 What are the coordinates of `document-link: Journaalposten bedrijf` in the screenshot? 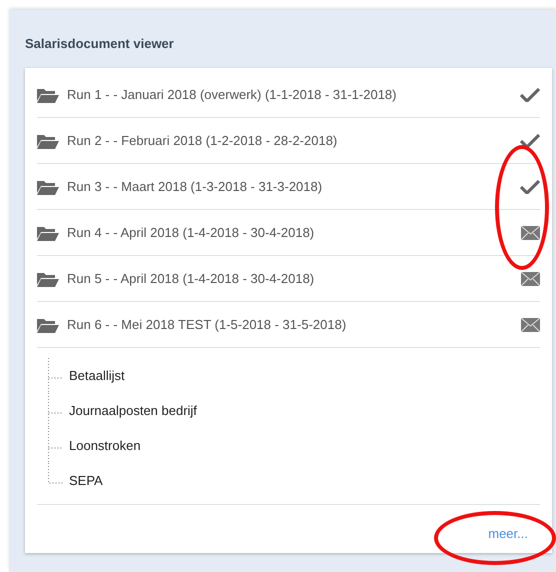 It's located at (133, 410).